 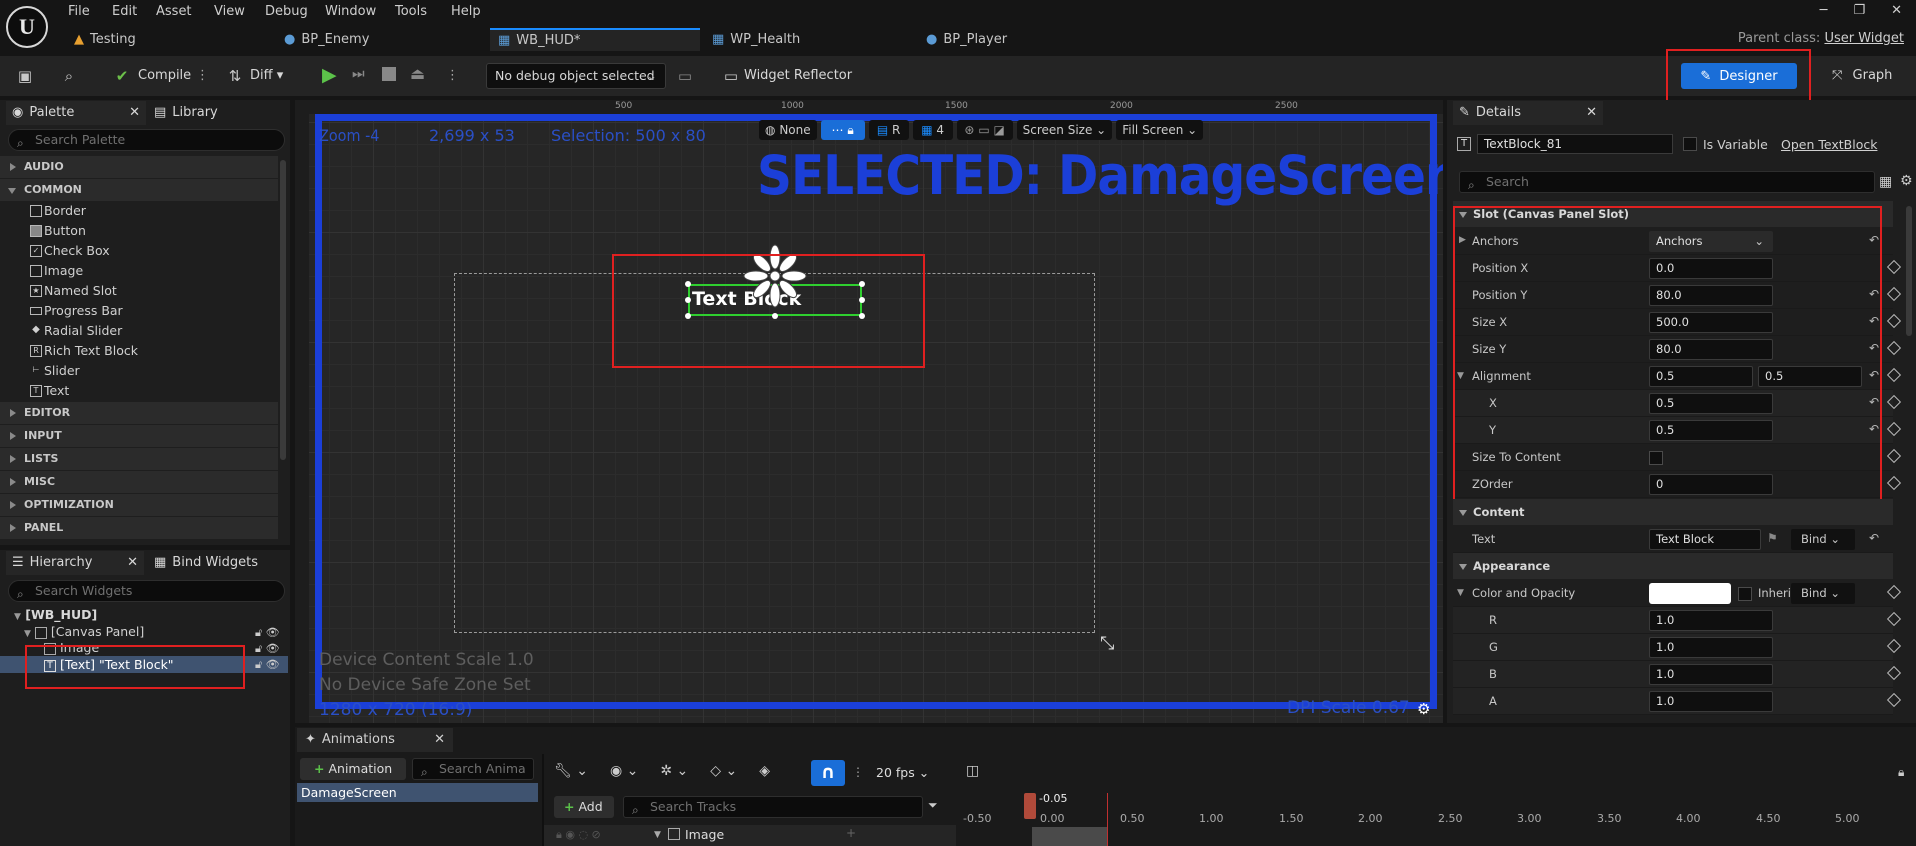 I want to click on respect-locks-toggle: ▤ R, so click(x=888, y=130).